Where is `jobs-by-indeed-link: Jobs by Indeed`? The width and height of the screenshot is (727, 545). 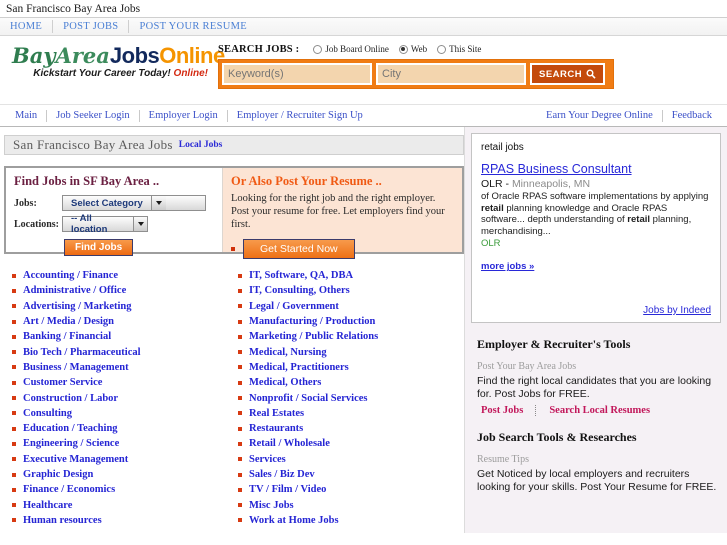 jobs-by-indeed-link: Jobs by Indeed is located at coordinates (596, 310).